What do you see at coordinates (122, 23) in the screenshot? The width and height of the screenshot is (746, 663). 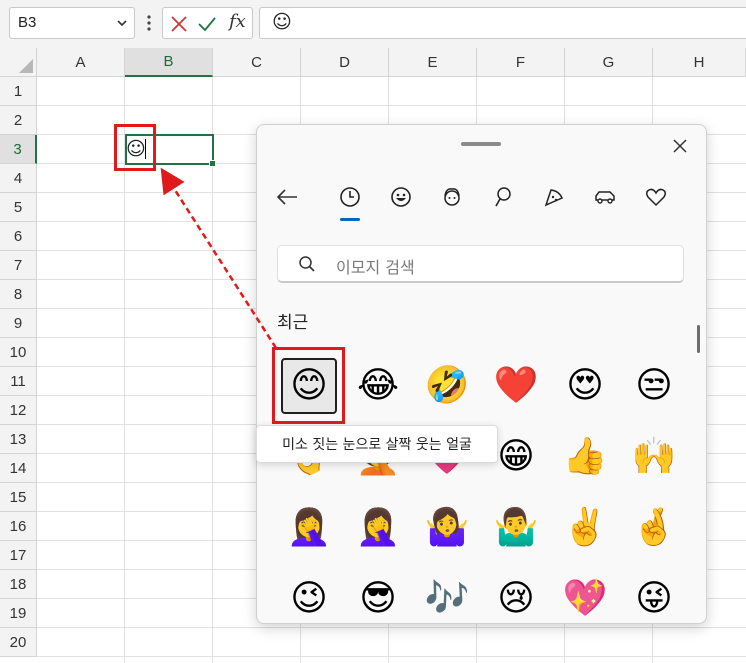 I see `chevron-down-icon` at bounding box center [122, 23].